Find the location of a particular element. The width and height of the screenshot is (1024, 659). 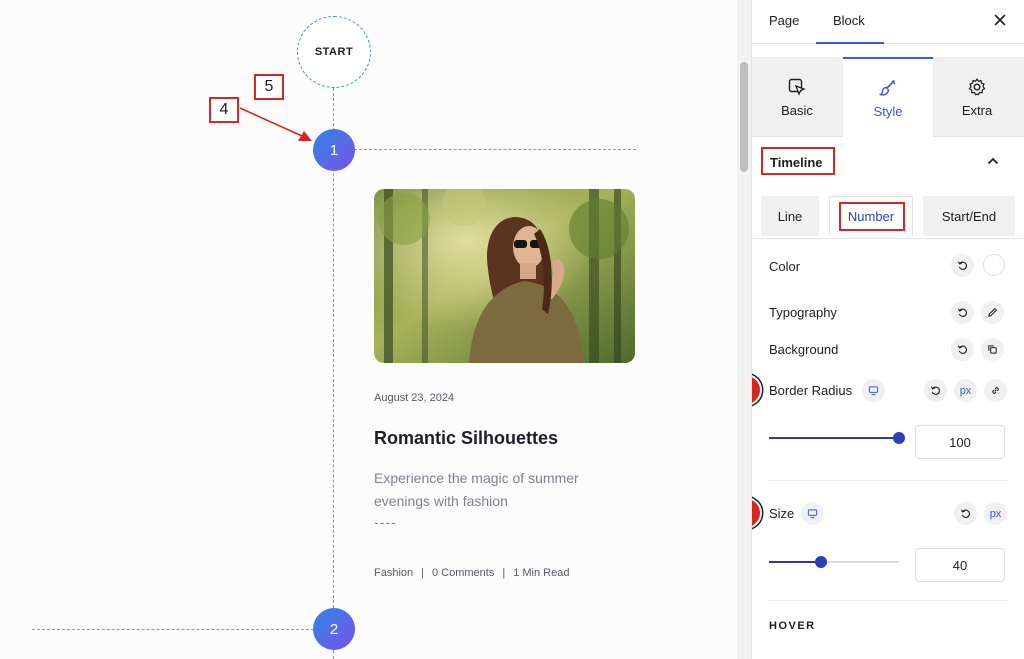

border-radius-link-button is located at coordinates (995, 390).